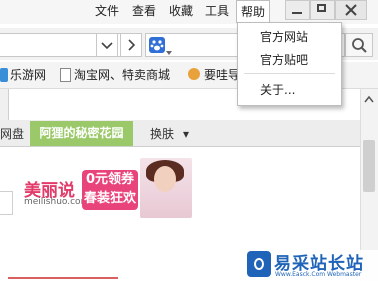 This screenshot has height=281, width=378. Describe the element at coordinates (65, 75) in the screenshot. I see `page-icon` at that location.